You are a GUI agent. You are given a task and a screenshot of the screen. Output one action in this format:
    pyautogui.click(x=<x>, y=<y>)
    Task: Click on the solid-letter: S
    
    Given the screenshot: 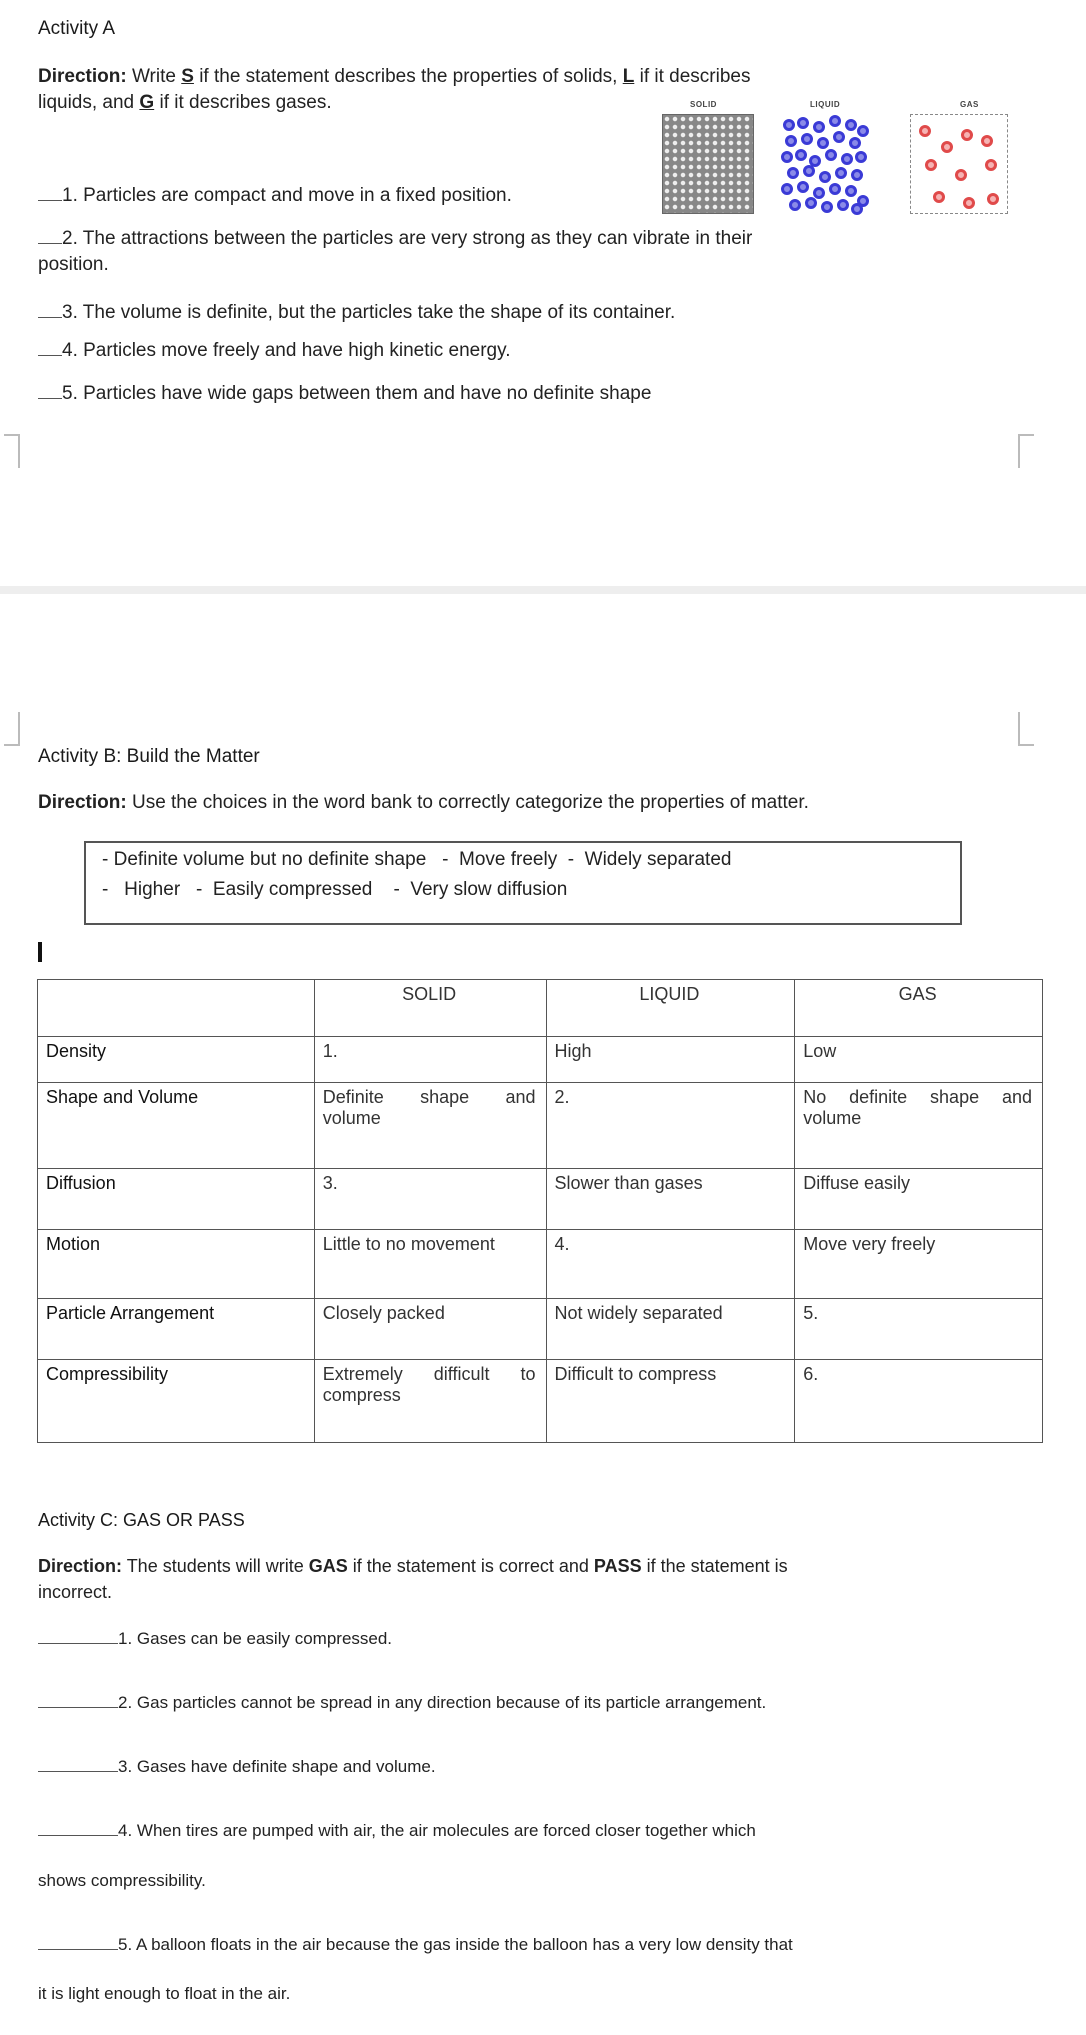 What is the action you would take?
    pyautogui.click(x=187, y=76)
    